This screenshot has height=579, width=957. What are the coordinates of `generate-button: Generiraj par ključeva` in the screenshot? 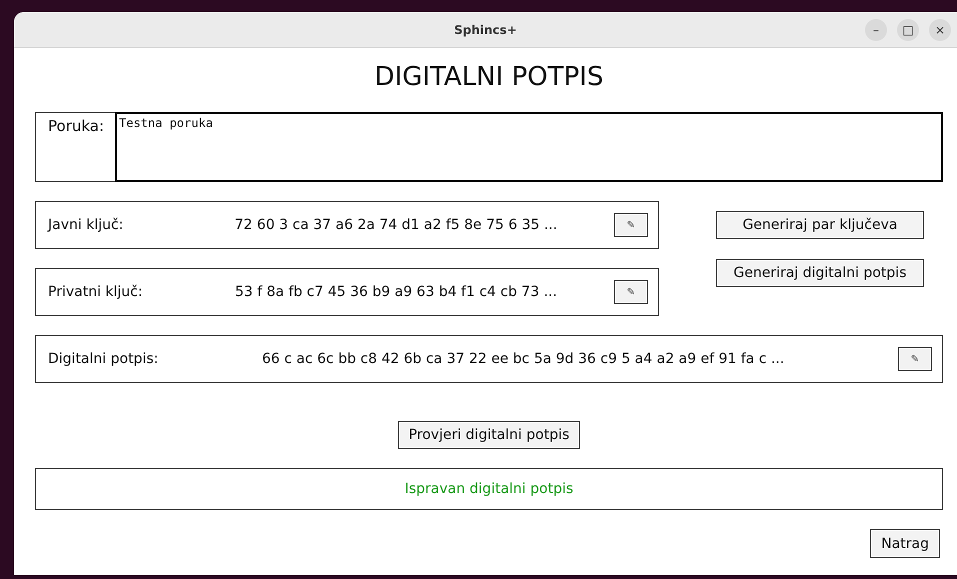 It's located at (820, 225).